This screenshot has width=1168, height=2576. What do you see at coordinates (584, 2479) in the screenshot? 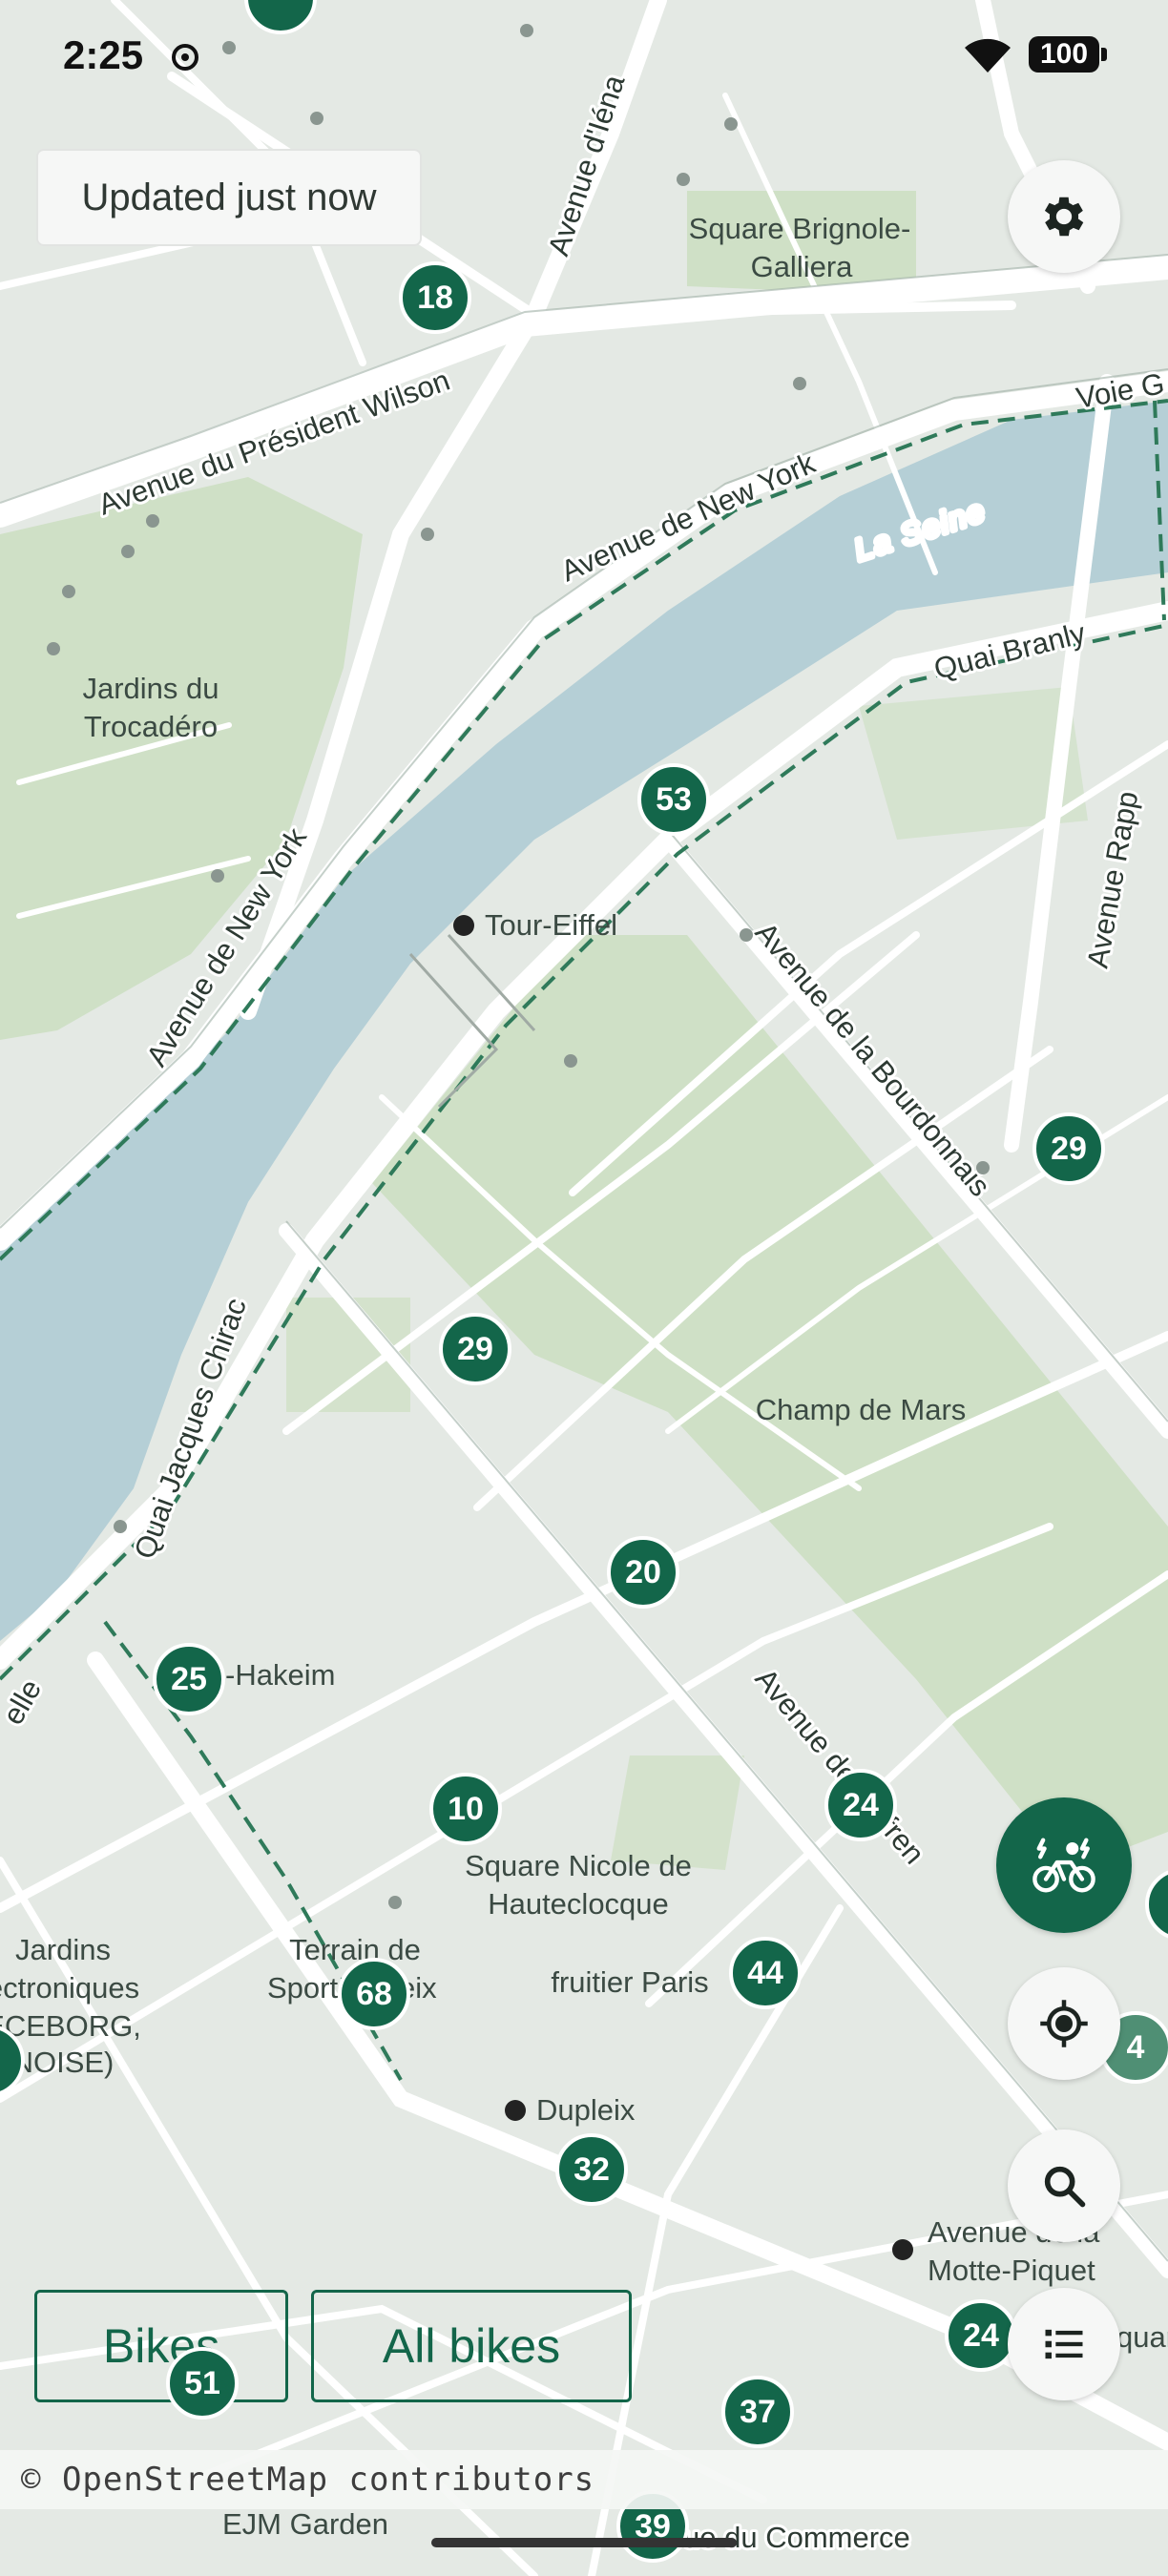
I see `map-attribution: © OpenStreetMap contributors` at bounding box center [584, 2479].